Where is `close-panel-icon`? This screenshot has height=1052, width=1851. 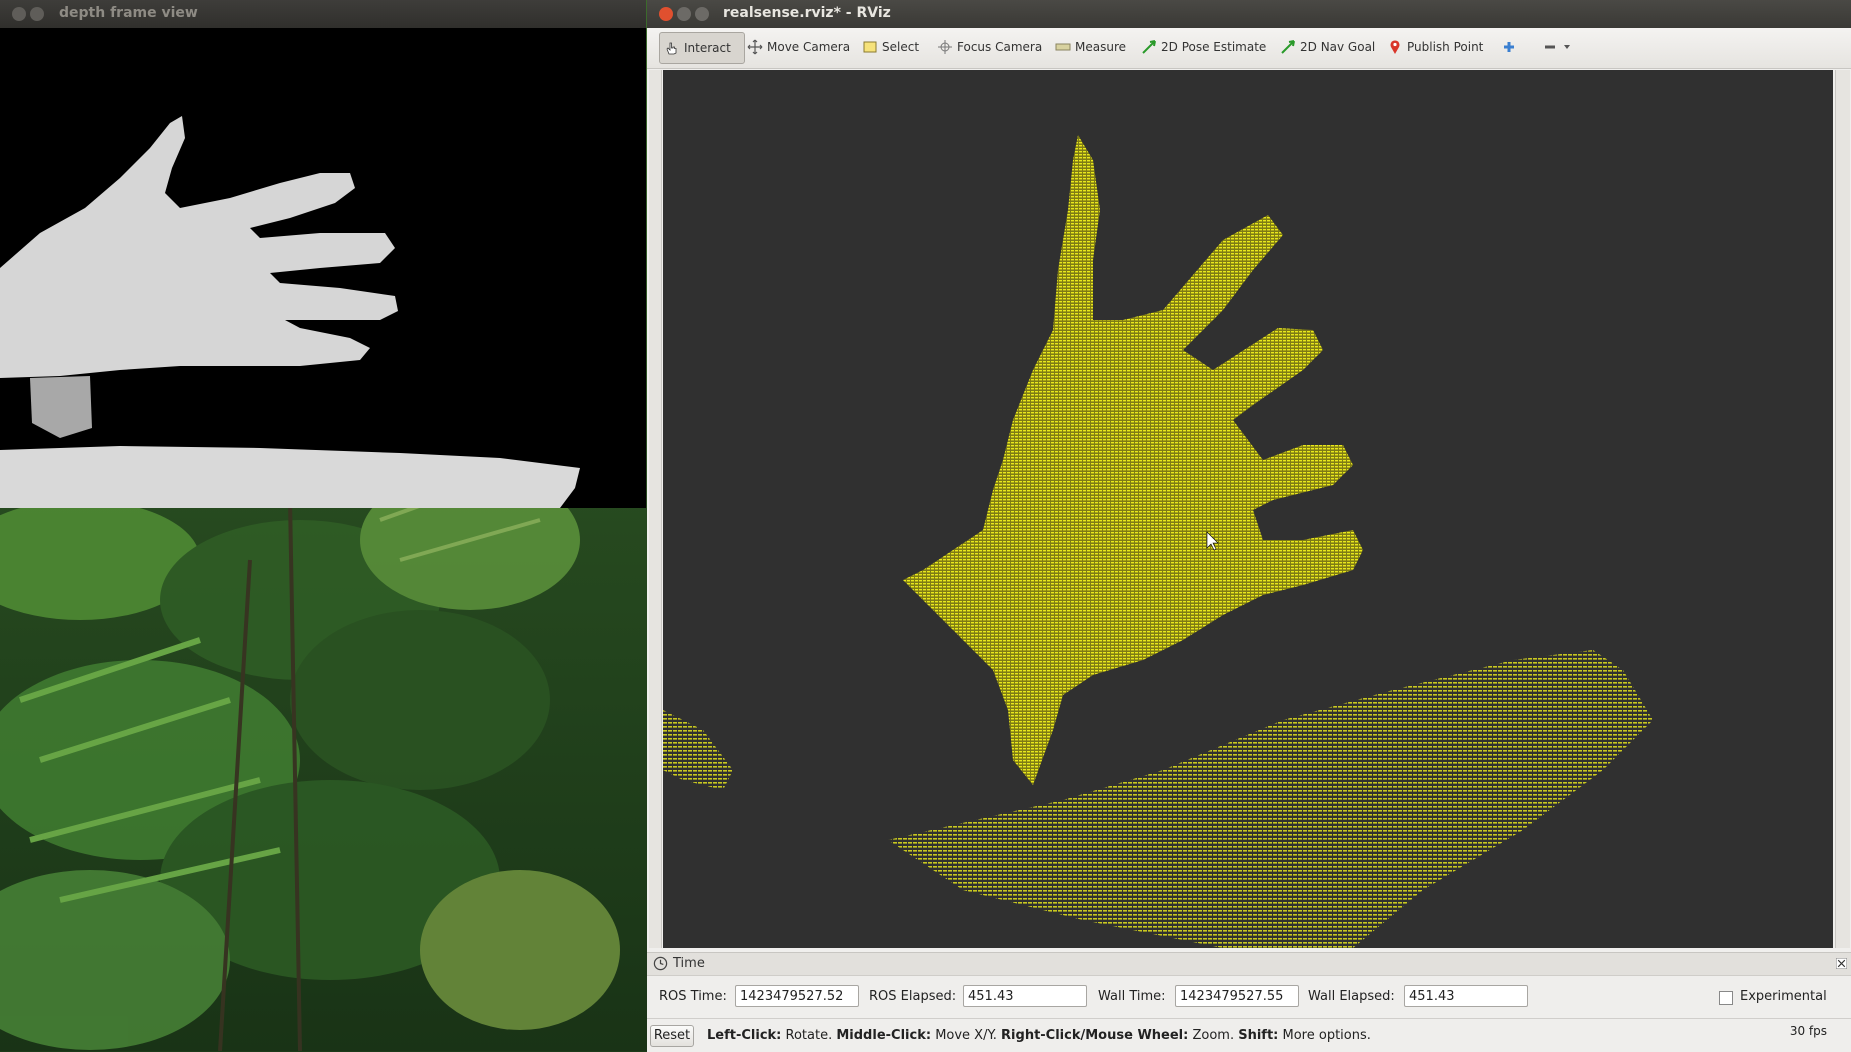 close-panel-icon is located at coordinates (1841, 963).